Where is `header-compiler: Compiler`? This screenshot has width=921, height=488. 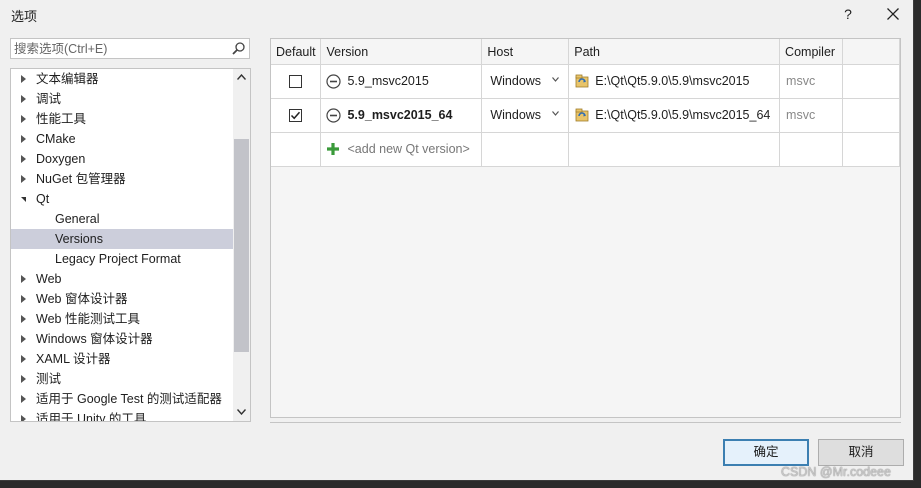
header-compiler: Compiler is located at coordinates (811, 52).